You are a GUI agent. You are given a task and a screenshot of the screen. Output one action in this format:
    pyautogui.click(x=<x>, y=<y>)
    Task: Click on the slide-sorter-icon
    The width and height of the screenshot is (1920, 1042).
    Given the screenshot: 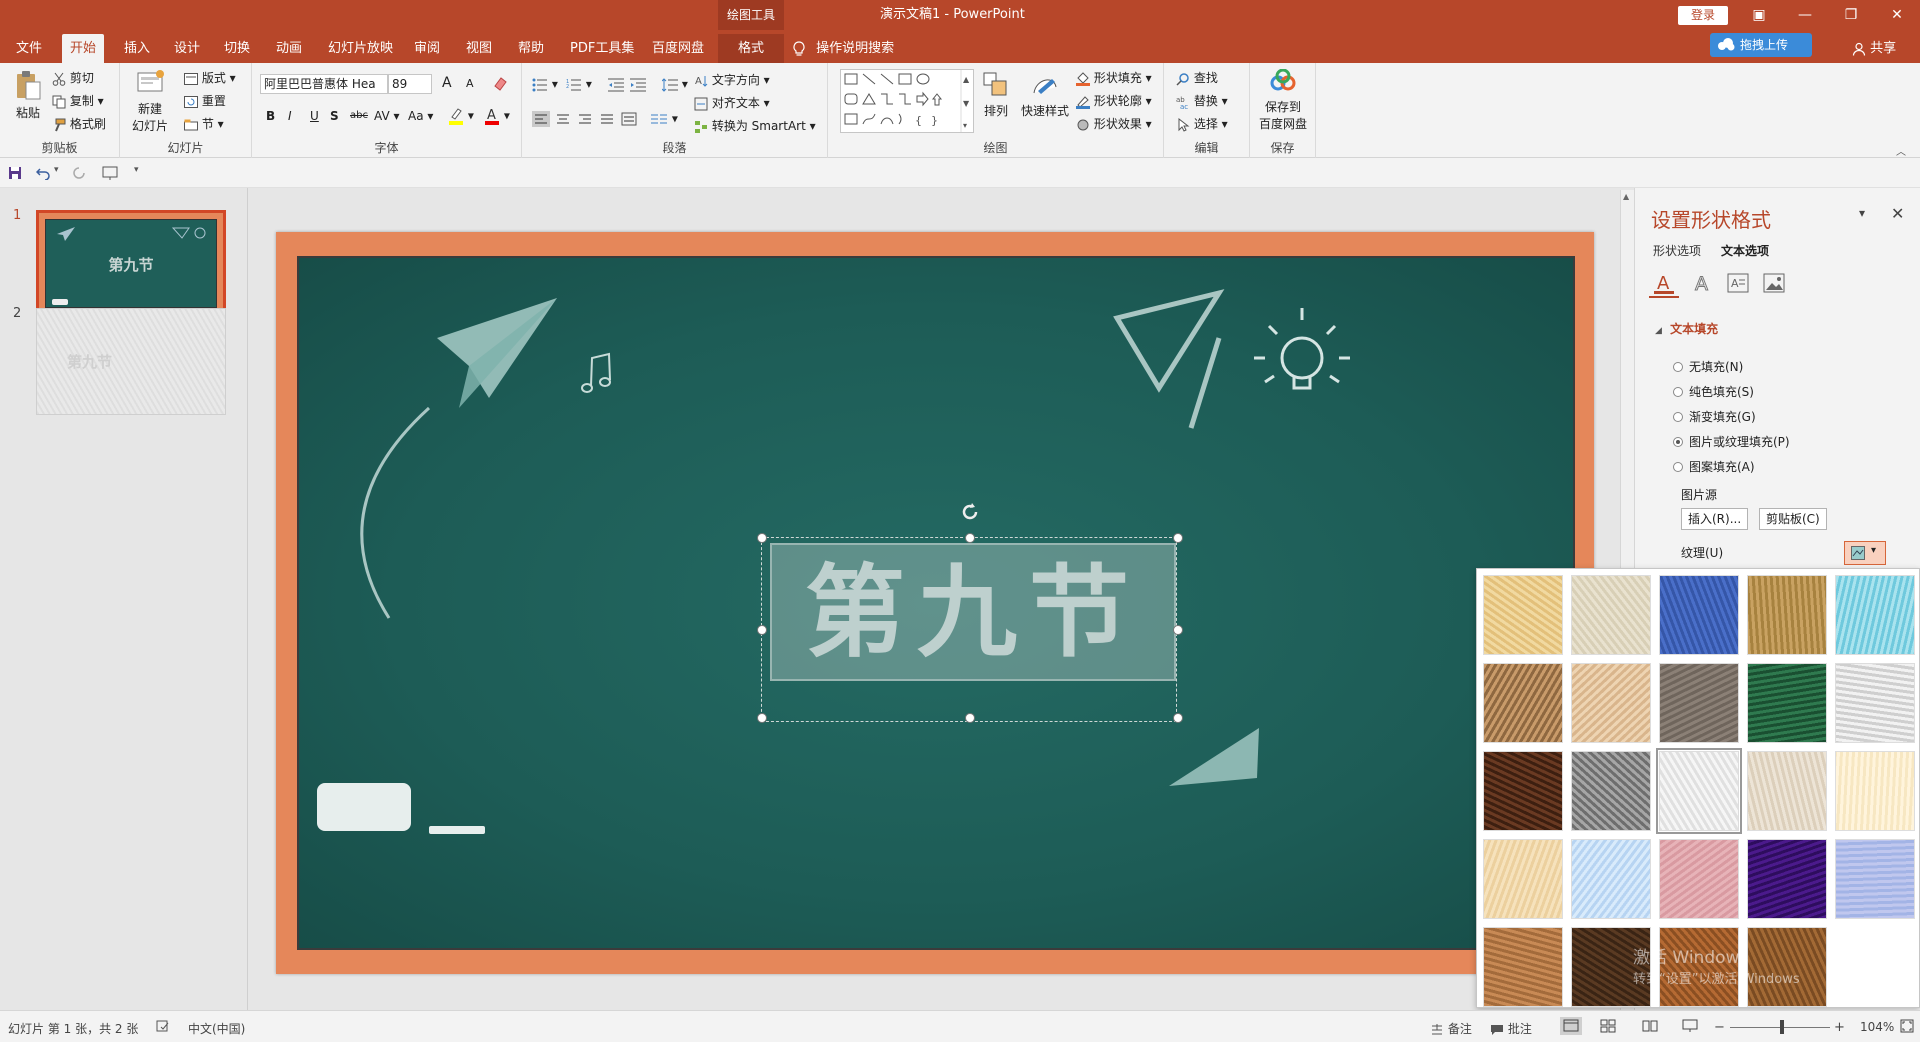 What is the action you would take?
    pyautogui.click(x=1608, y=1026)
    